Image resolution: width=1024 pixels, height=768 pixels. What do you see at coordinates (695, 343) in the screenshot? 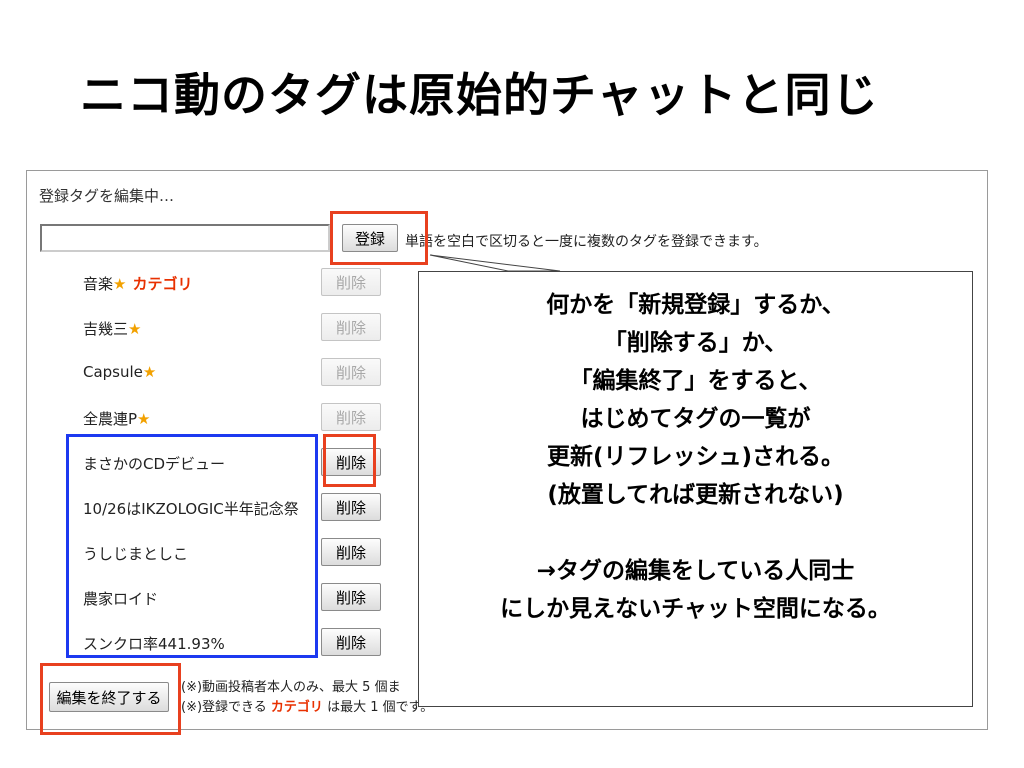
I see `callout-line: 「削除する」か、` at bounding box center [695, 343].